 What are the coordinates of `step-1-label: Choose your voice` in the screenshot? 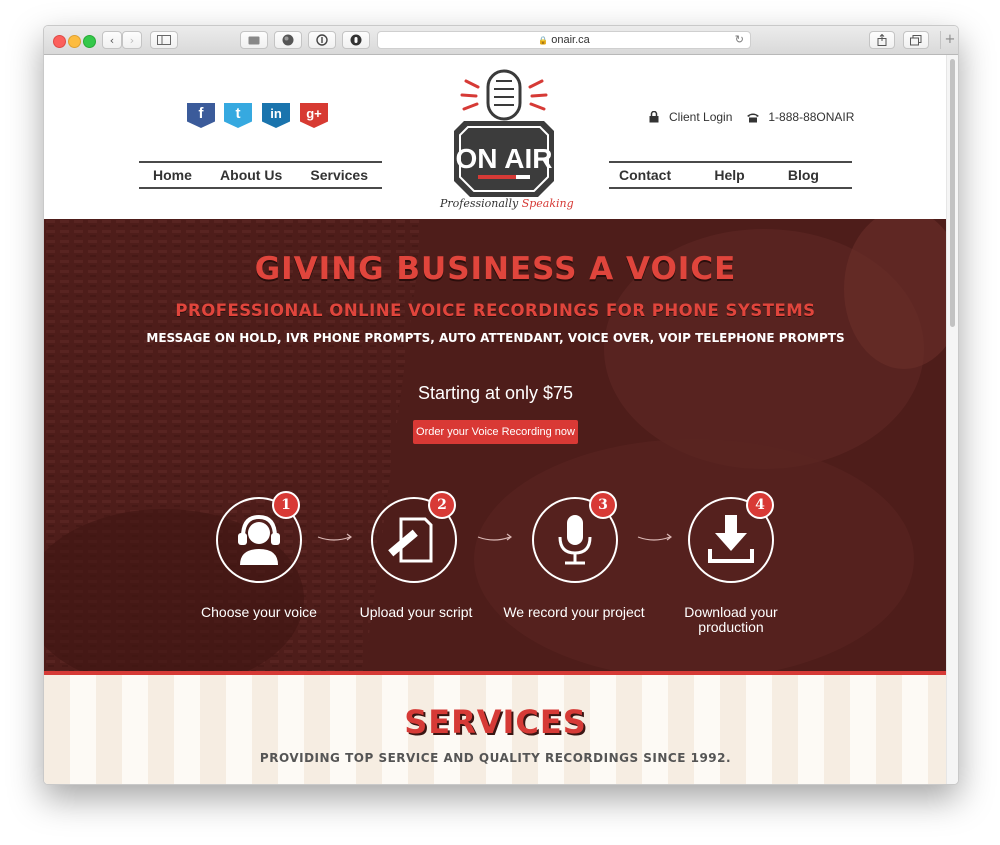 It's located at (259, 612).